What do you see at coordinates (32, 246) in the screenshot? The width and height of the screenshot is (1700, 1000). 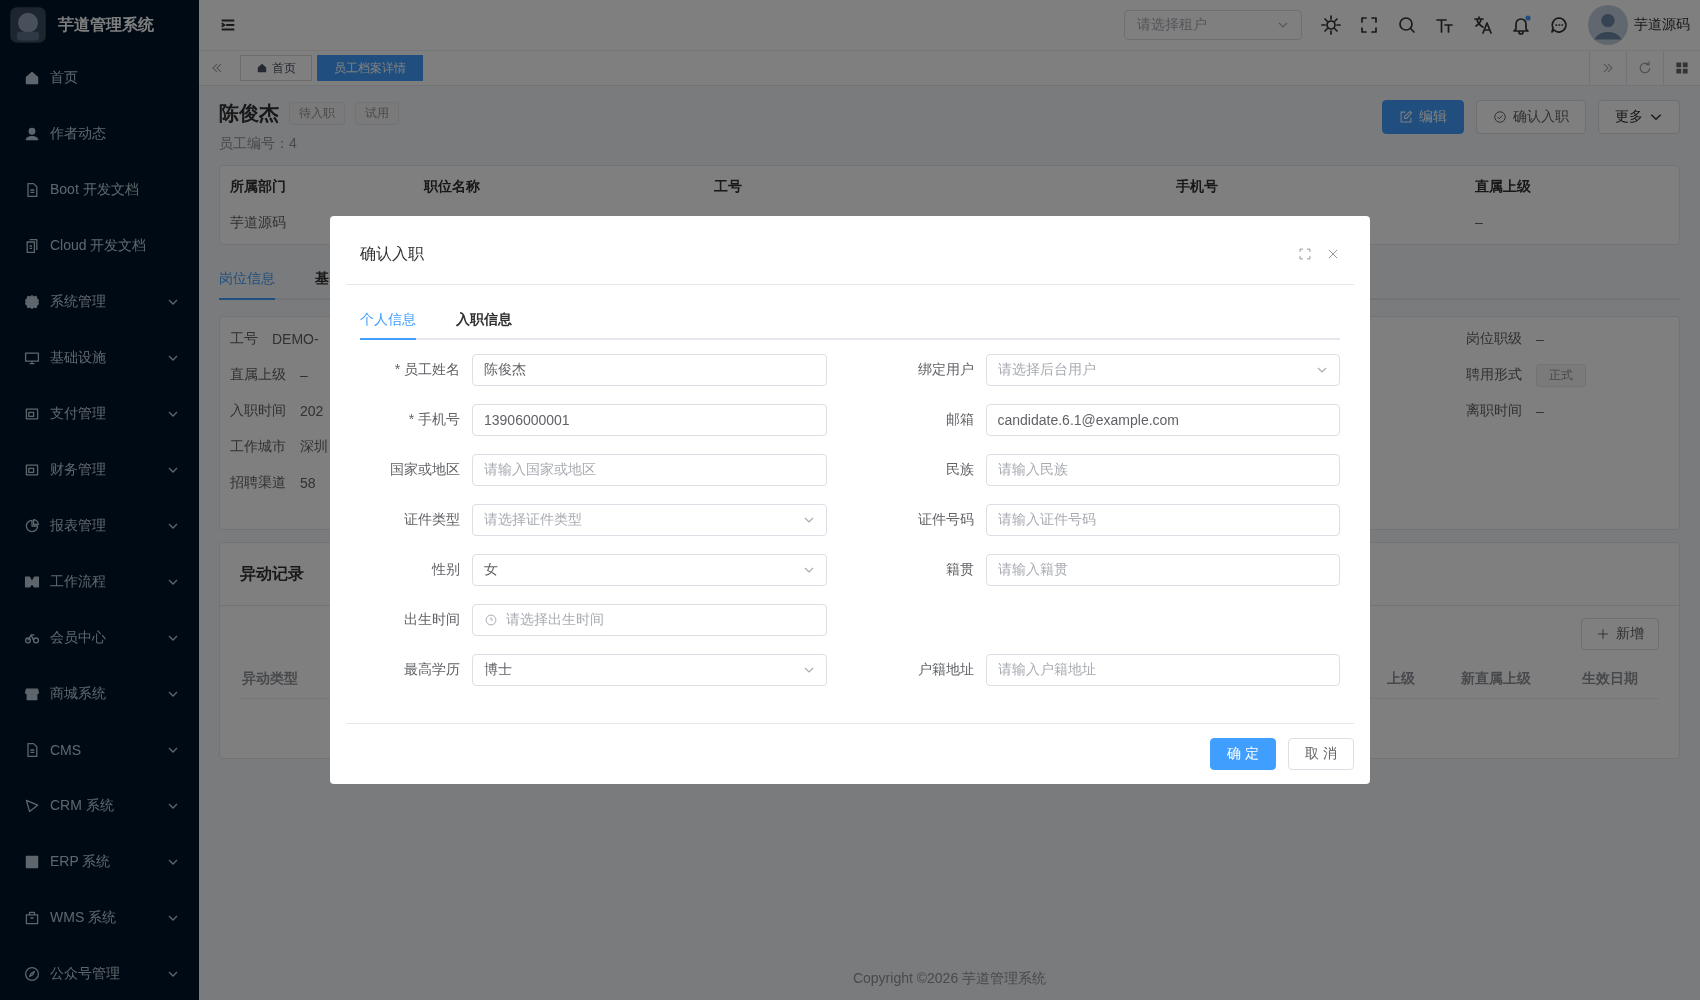 I see `documents-icon` at bounding box center [32, 246].